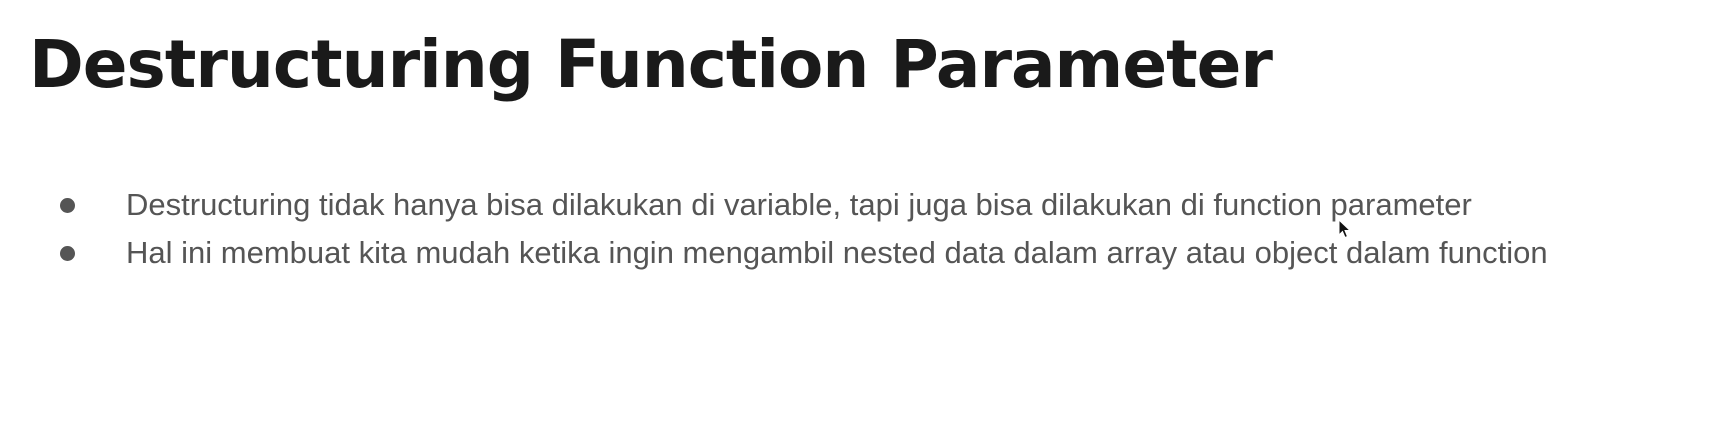  I want to click on mouse-pointer-icon, so click(1345, 229).